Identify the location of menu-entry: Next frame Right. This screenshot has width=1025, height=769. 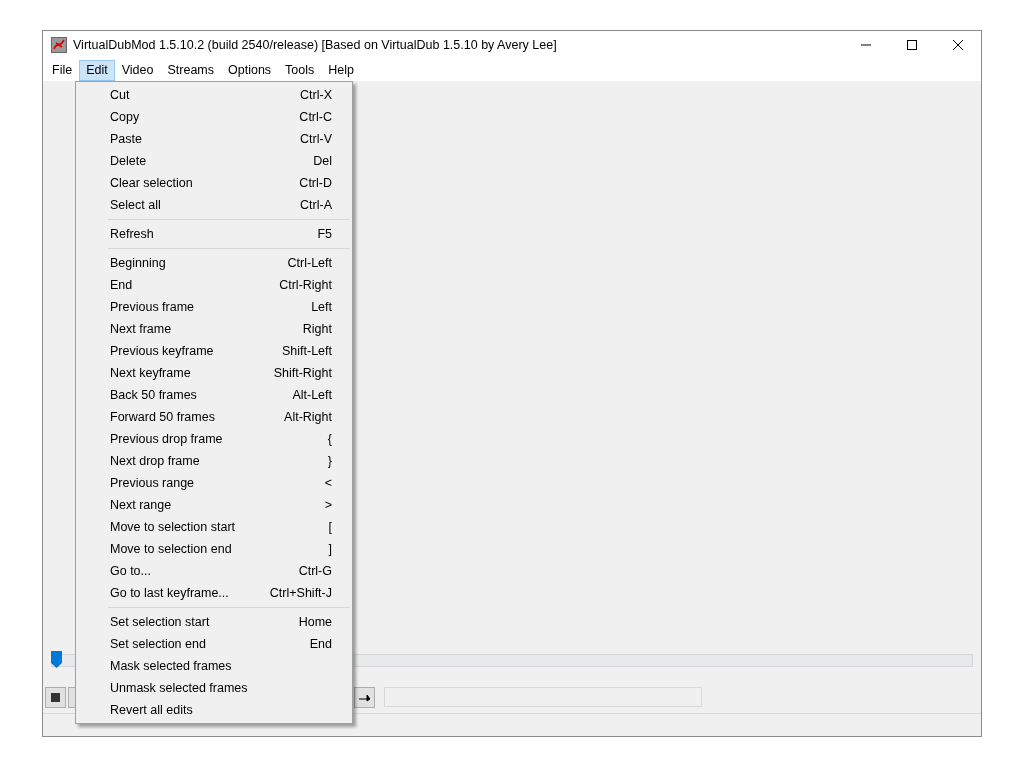
(214, 329).